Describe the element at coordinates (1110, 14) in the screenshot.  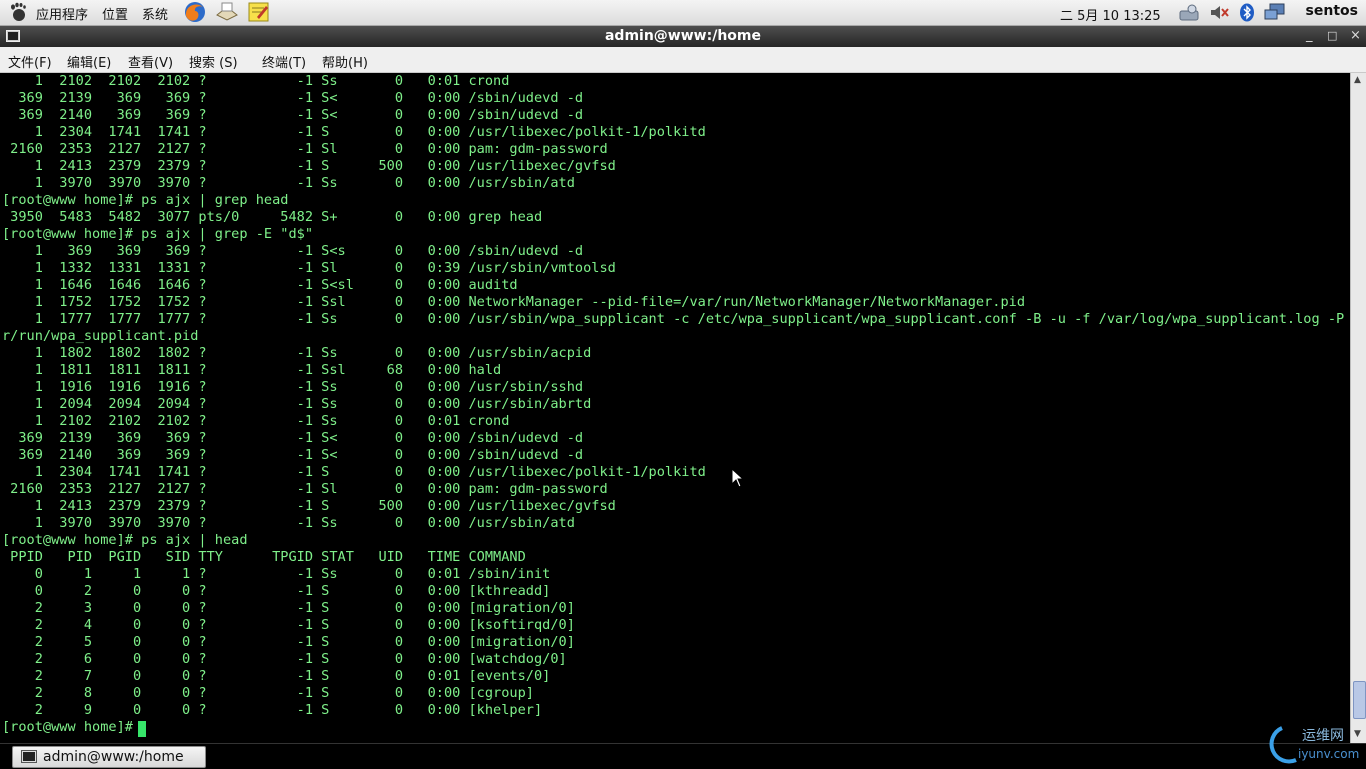
I see `clock: 二 5月 10 13:25` at that location.